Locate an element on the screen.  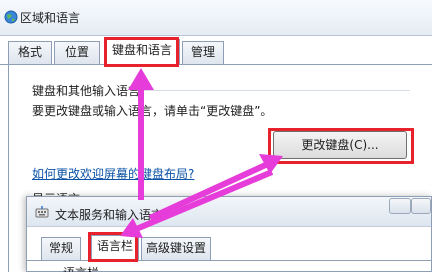
close-button is located at coordinates (421, 206).